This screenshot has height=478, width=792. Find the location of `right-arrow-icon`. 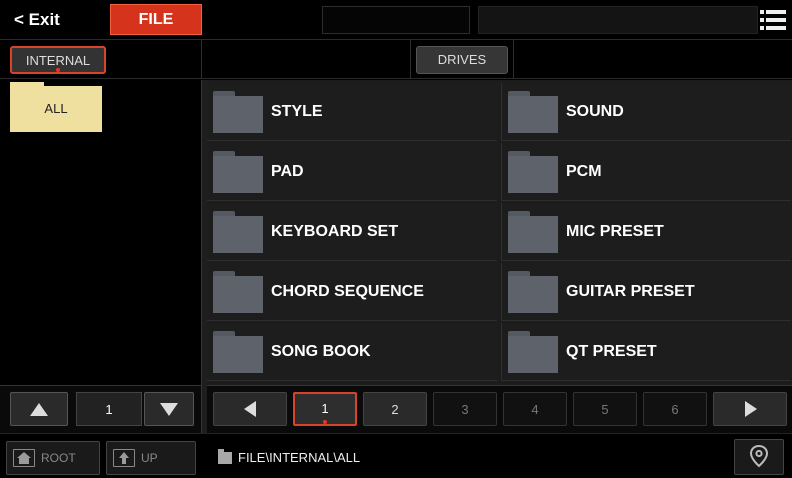

right-arrow-icon is located at coordinates (751, 409).